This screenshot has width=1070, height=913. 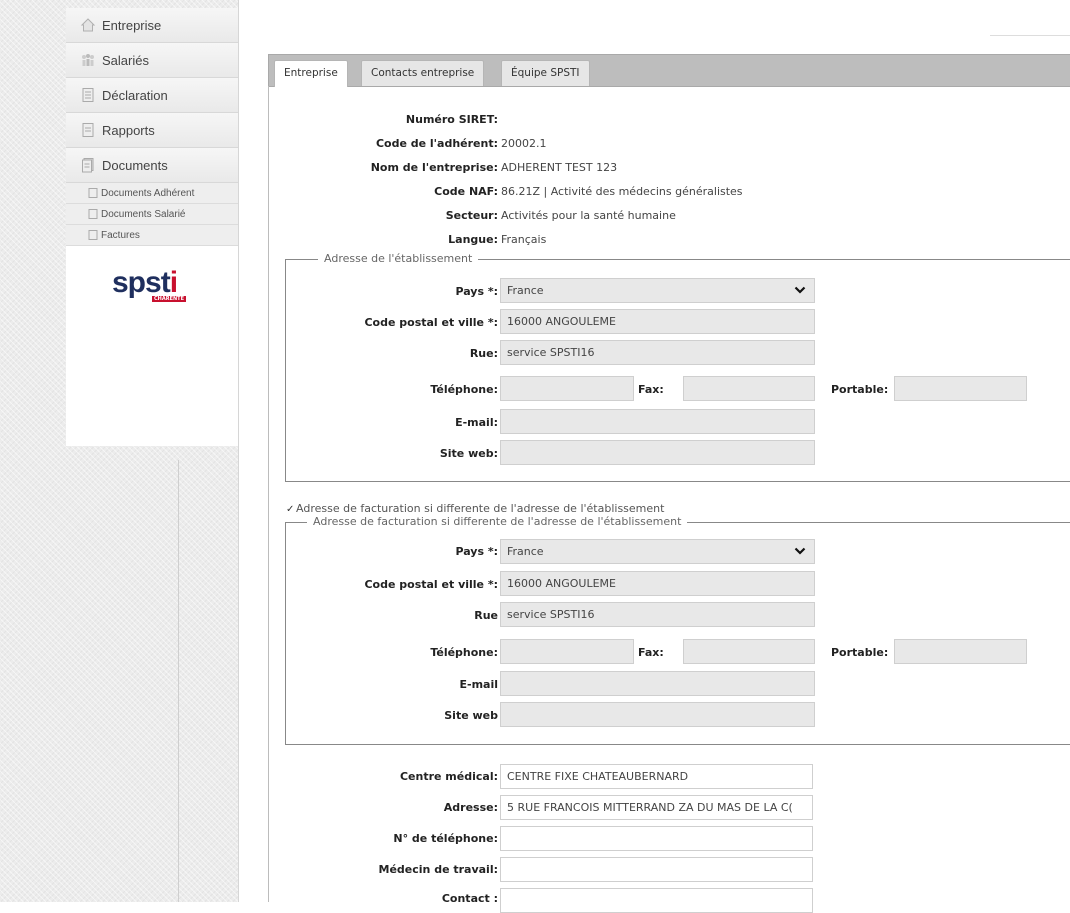 I want to click on logo-subtitle: CHARENTE, so click(x=169, y=299).